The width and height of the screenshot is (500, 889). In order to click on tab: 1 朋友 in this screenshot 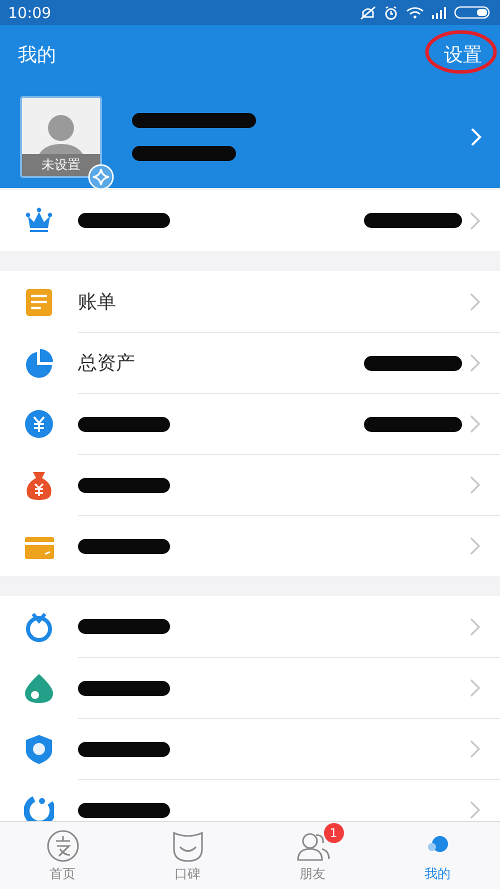, I will do `click(312, 855)`.